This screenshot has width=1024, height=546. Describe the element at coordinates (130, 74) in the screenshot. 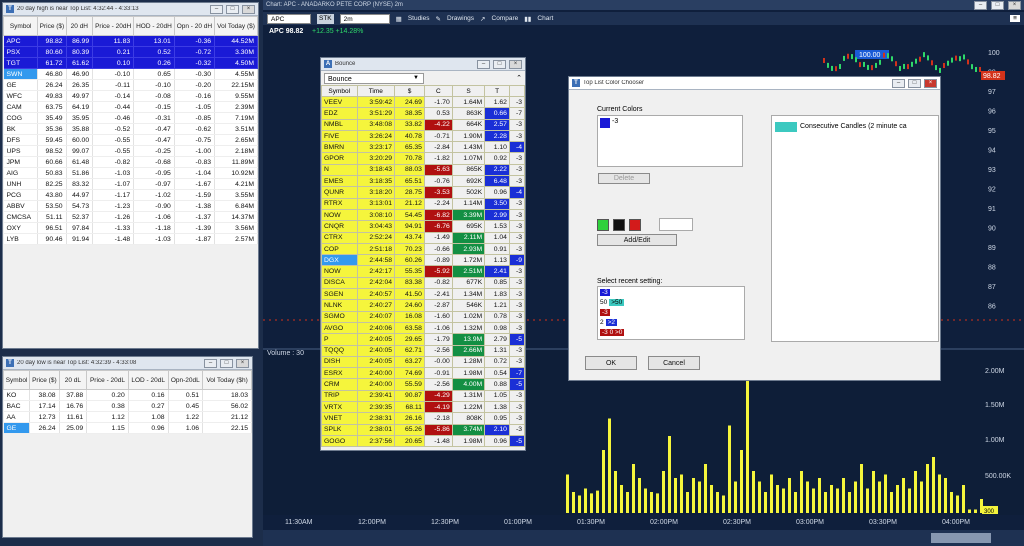

I see `table-row: SWN 46.80 46.90 -0.10 0.65 -0.30 4.55M` at that location.